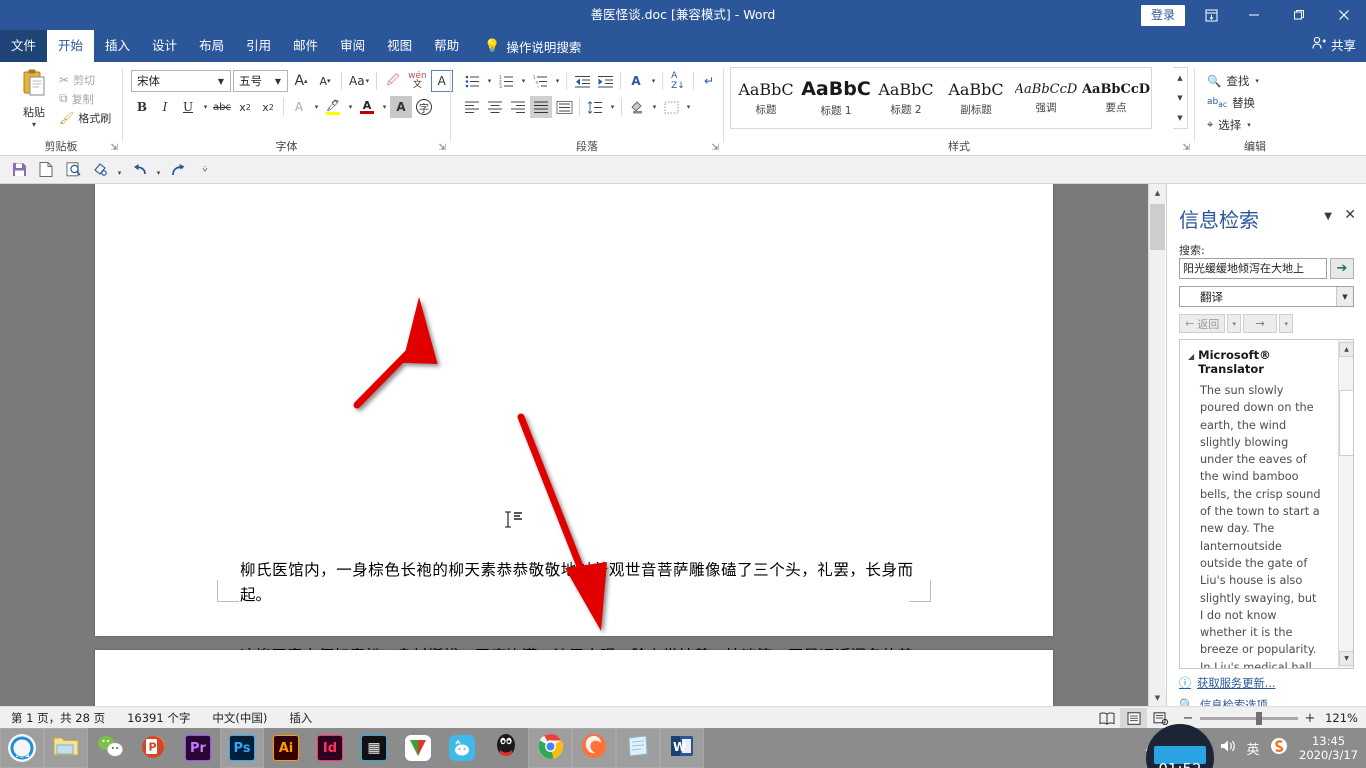 The width and height of the screenshot is (1366, 768). Describe the element at coordinates (142, 107) in the screenshot. I see `bold-button: B` at that location.